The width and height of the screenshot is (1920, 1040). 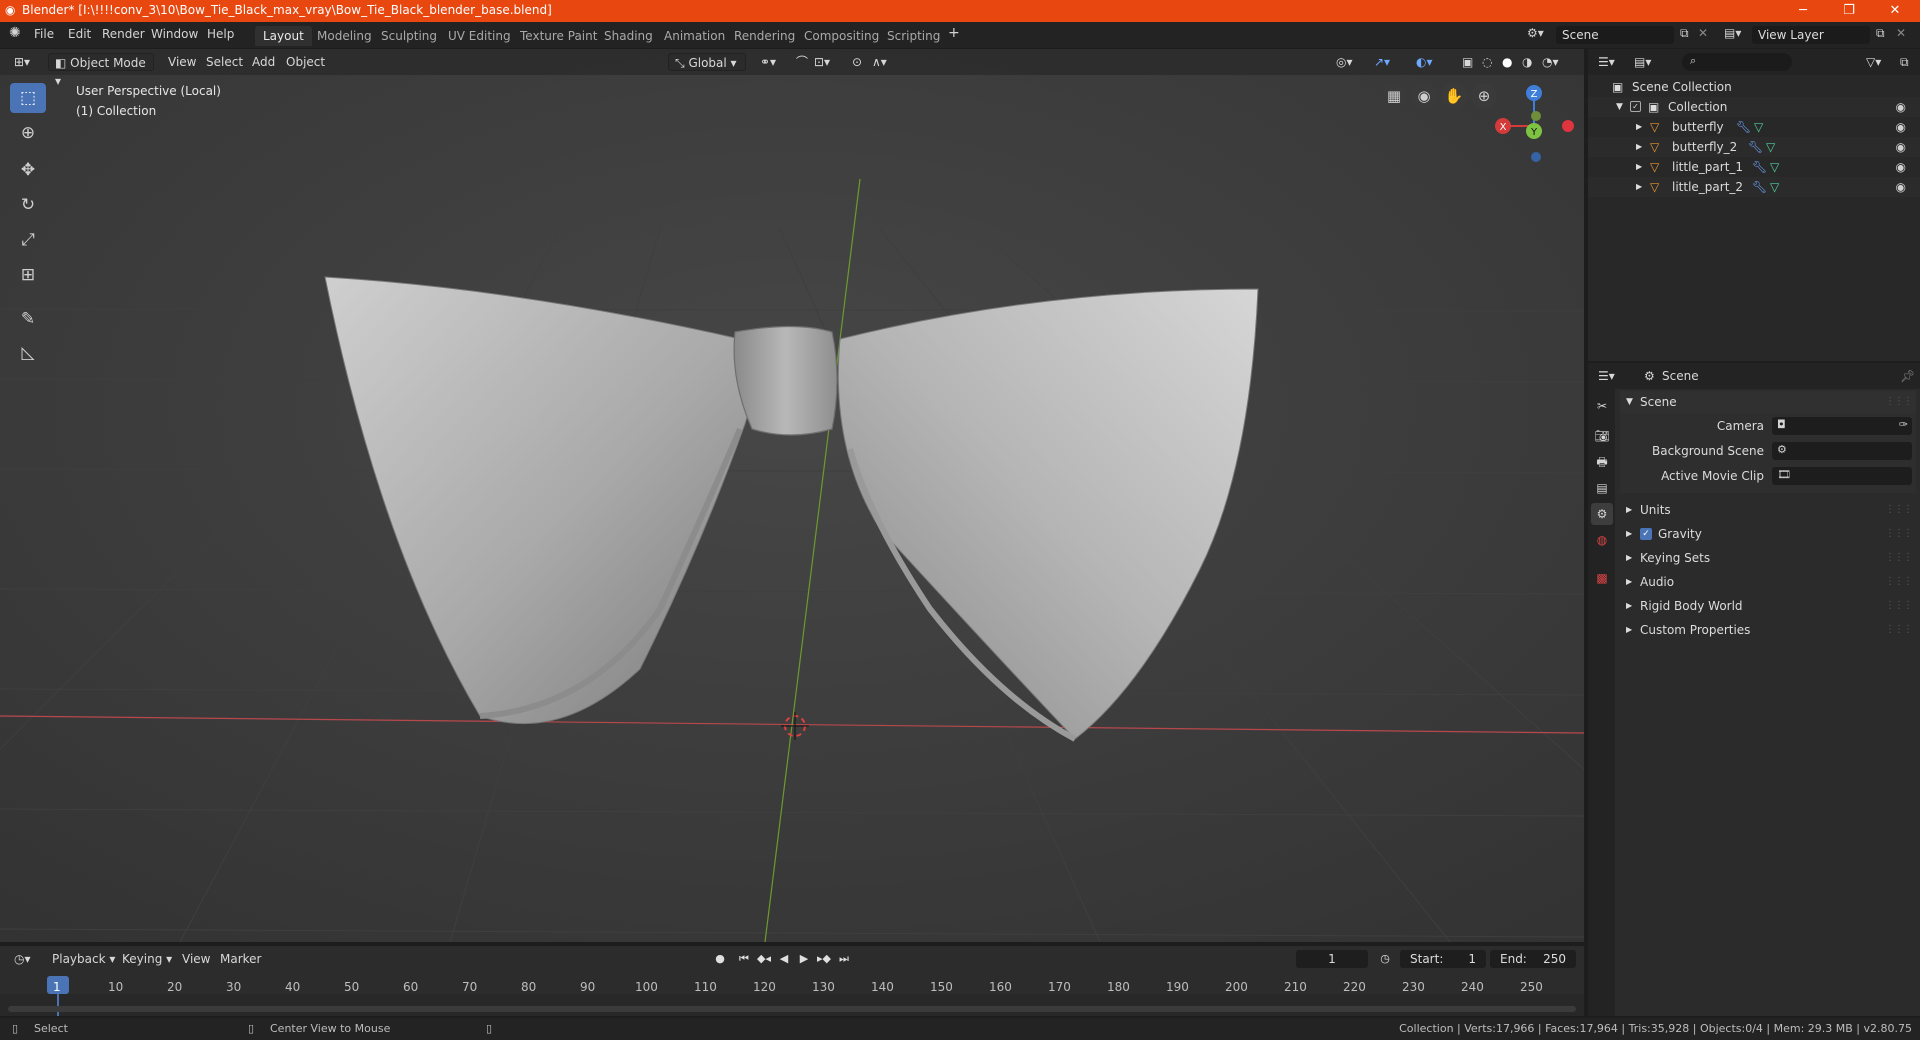 I want to click on blender-menu-icon: ✺, so click(x=15, y=33).